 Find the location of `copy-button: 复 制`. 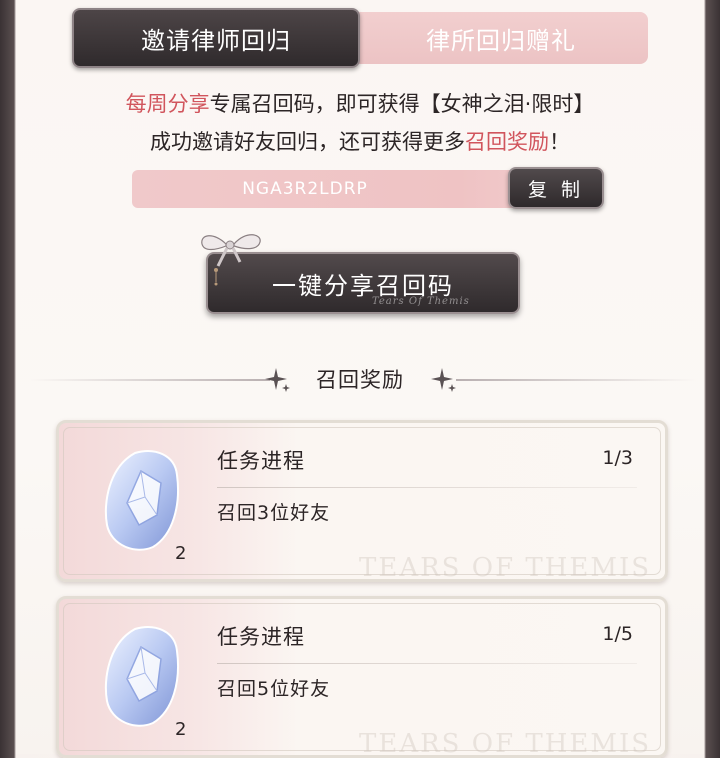

copy-button: 复 制 is located at coordinates (556, 188).